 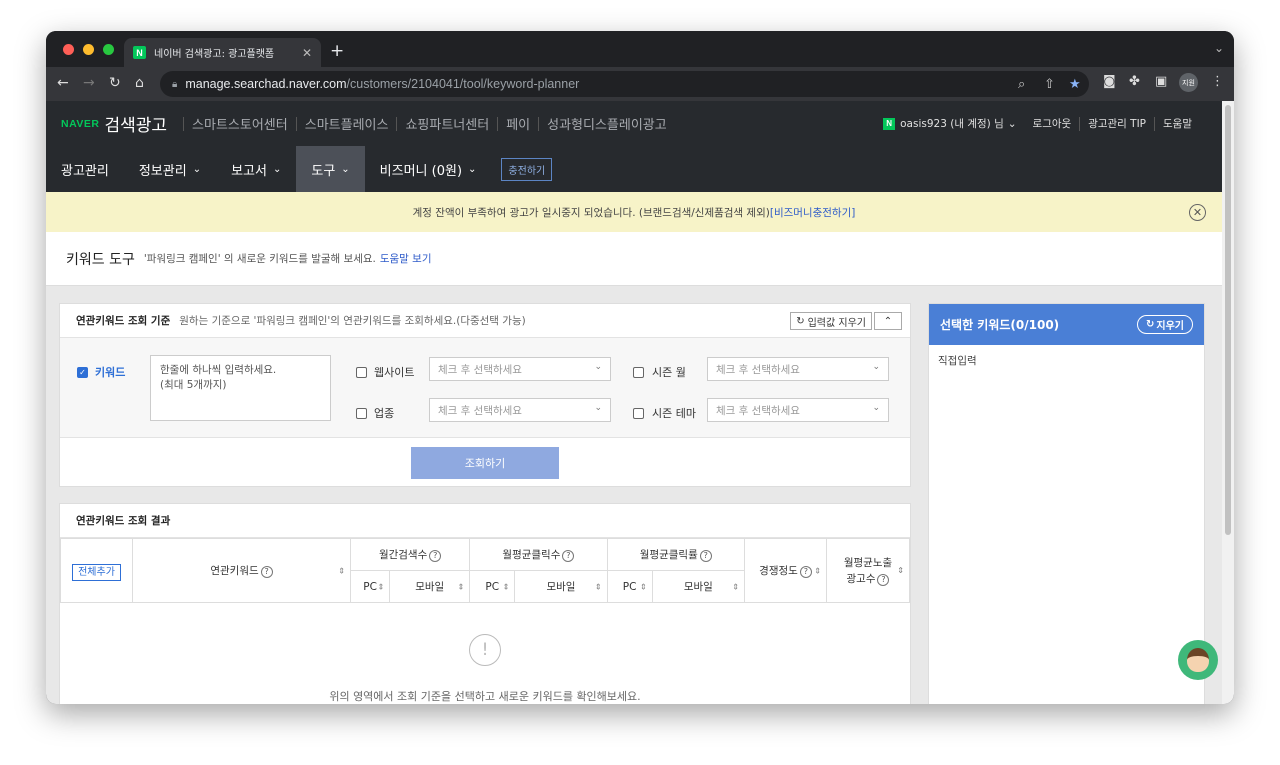 I want to click on bookmark-star-icon: ★, so click(x=1075, y=84).